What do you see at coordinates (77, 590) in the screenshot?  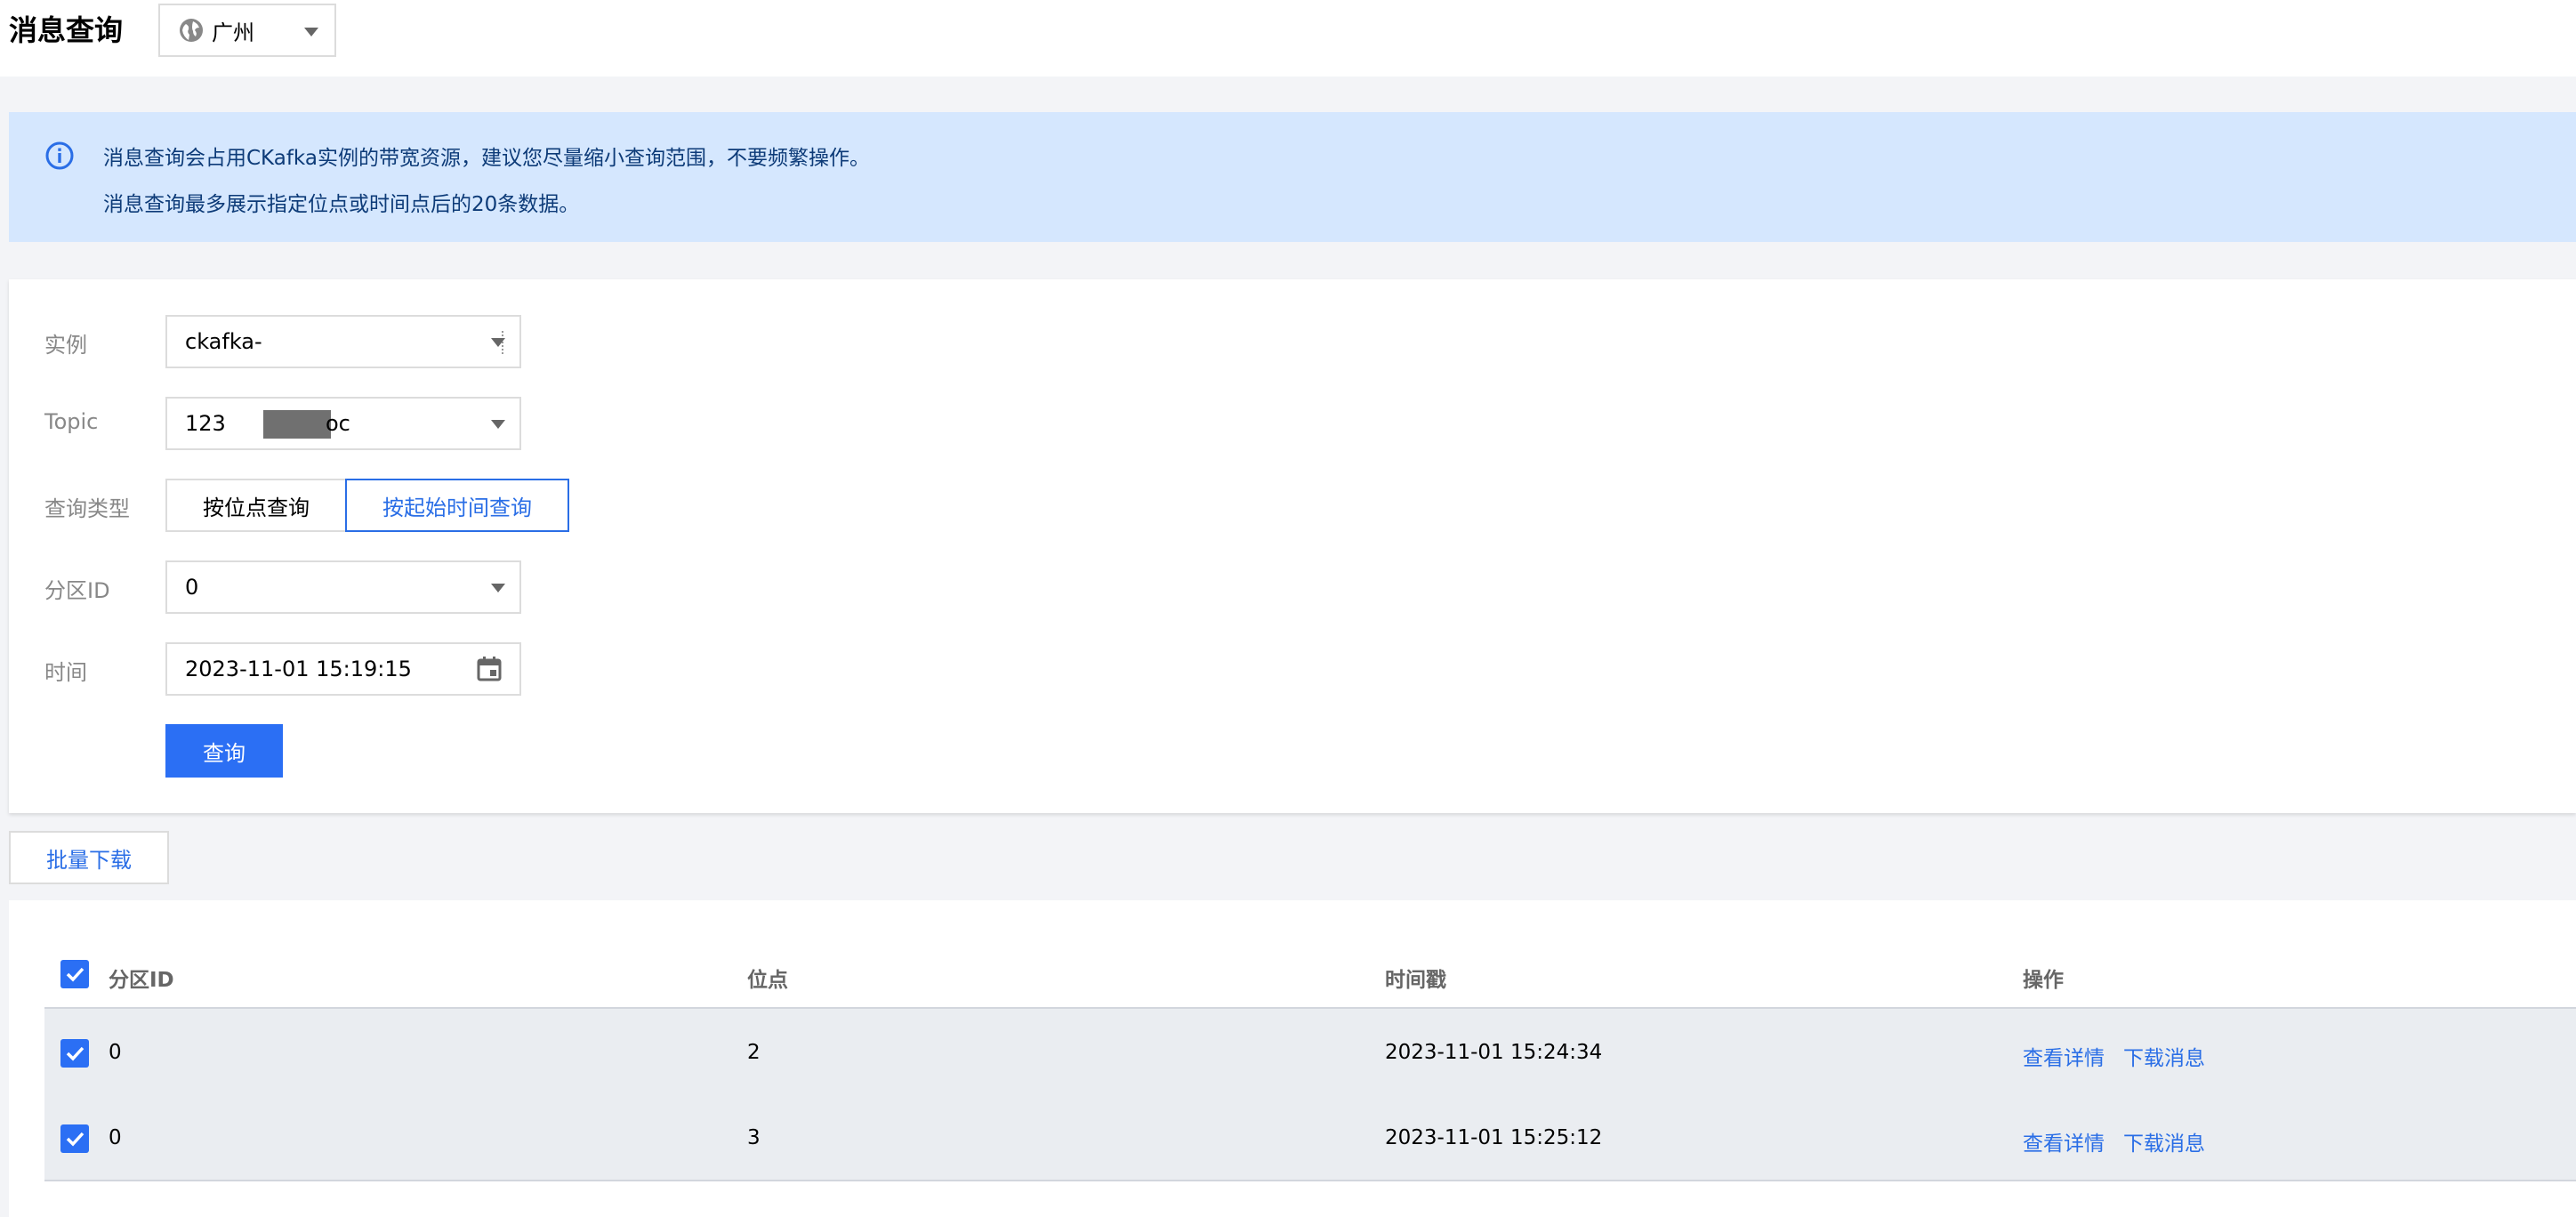 I see `partition-label: 分区ID` at bounding box center [77, 590].